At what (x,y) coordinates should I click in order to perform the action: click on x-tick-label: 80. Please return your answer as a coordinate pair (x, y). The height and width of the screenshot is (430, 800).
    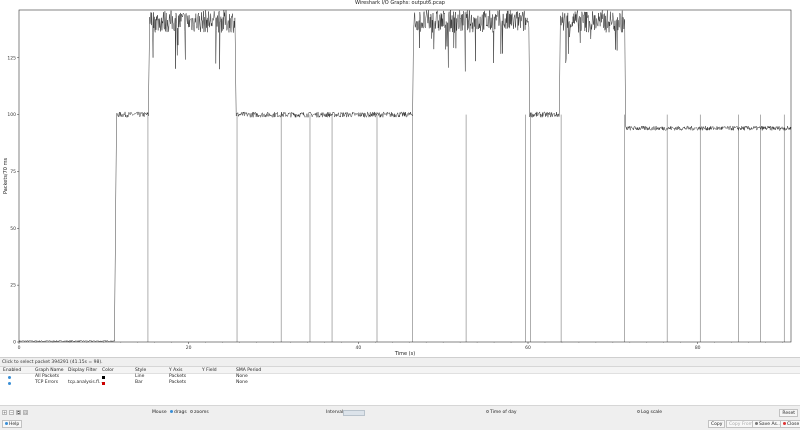
    Looking at the image, I should click on (698, 348).